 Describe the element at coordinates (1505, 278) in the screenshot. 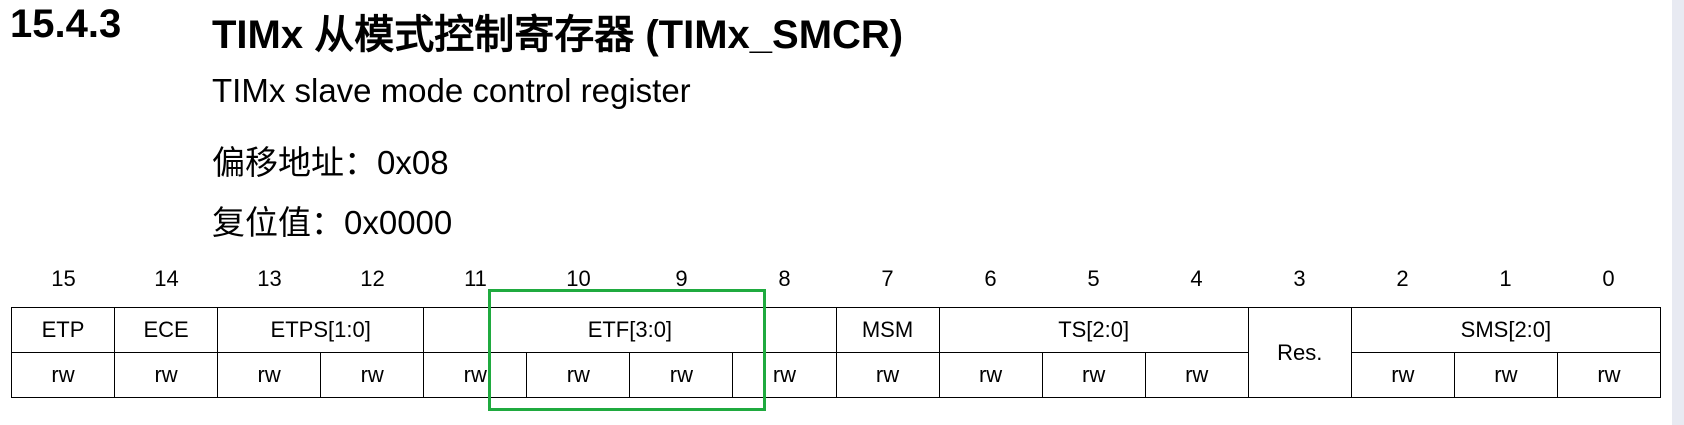

I see `bit-number: 1` at that location.